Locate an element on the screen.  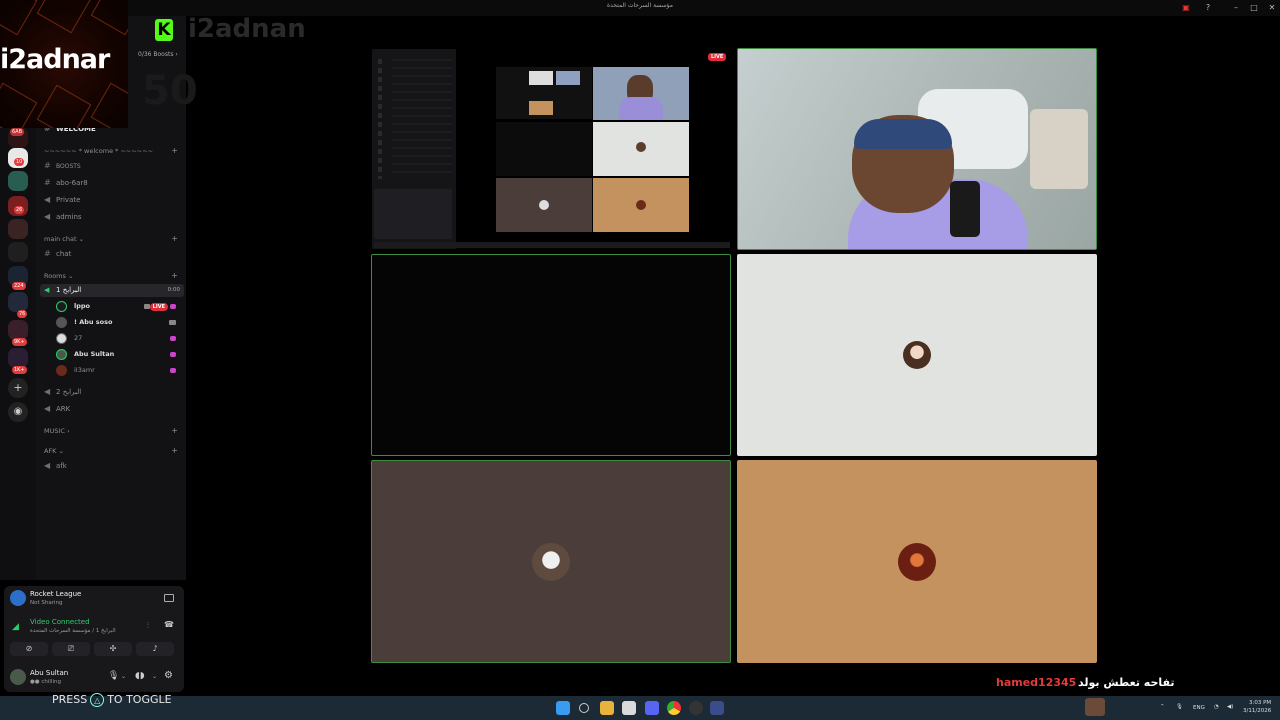
server-badge: 224 is located at coordinates (19, 286).